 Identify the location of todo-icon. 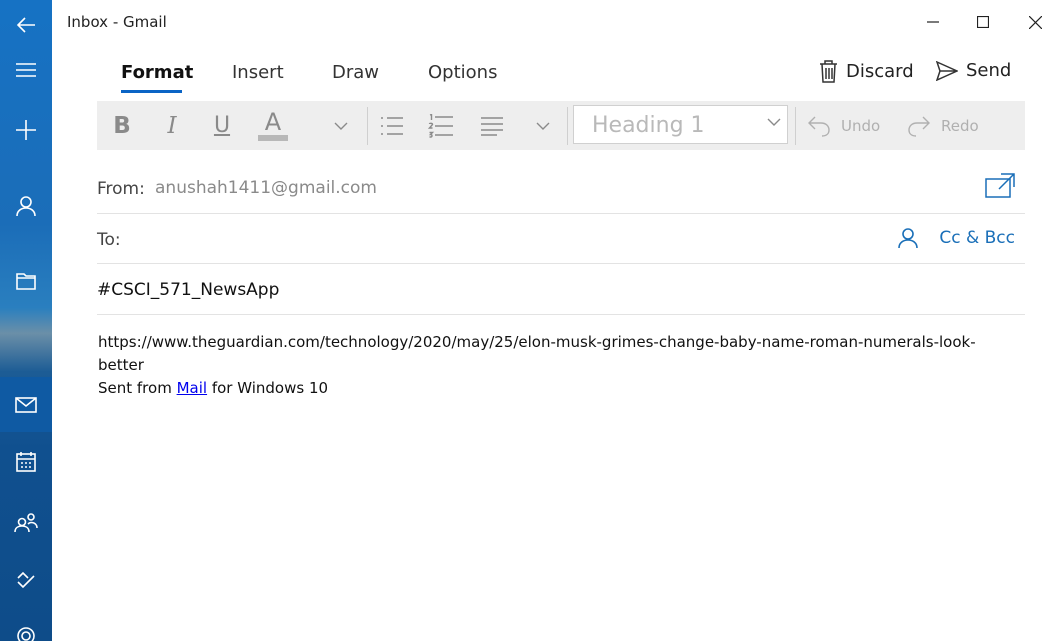
(26, 580).